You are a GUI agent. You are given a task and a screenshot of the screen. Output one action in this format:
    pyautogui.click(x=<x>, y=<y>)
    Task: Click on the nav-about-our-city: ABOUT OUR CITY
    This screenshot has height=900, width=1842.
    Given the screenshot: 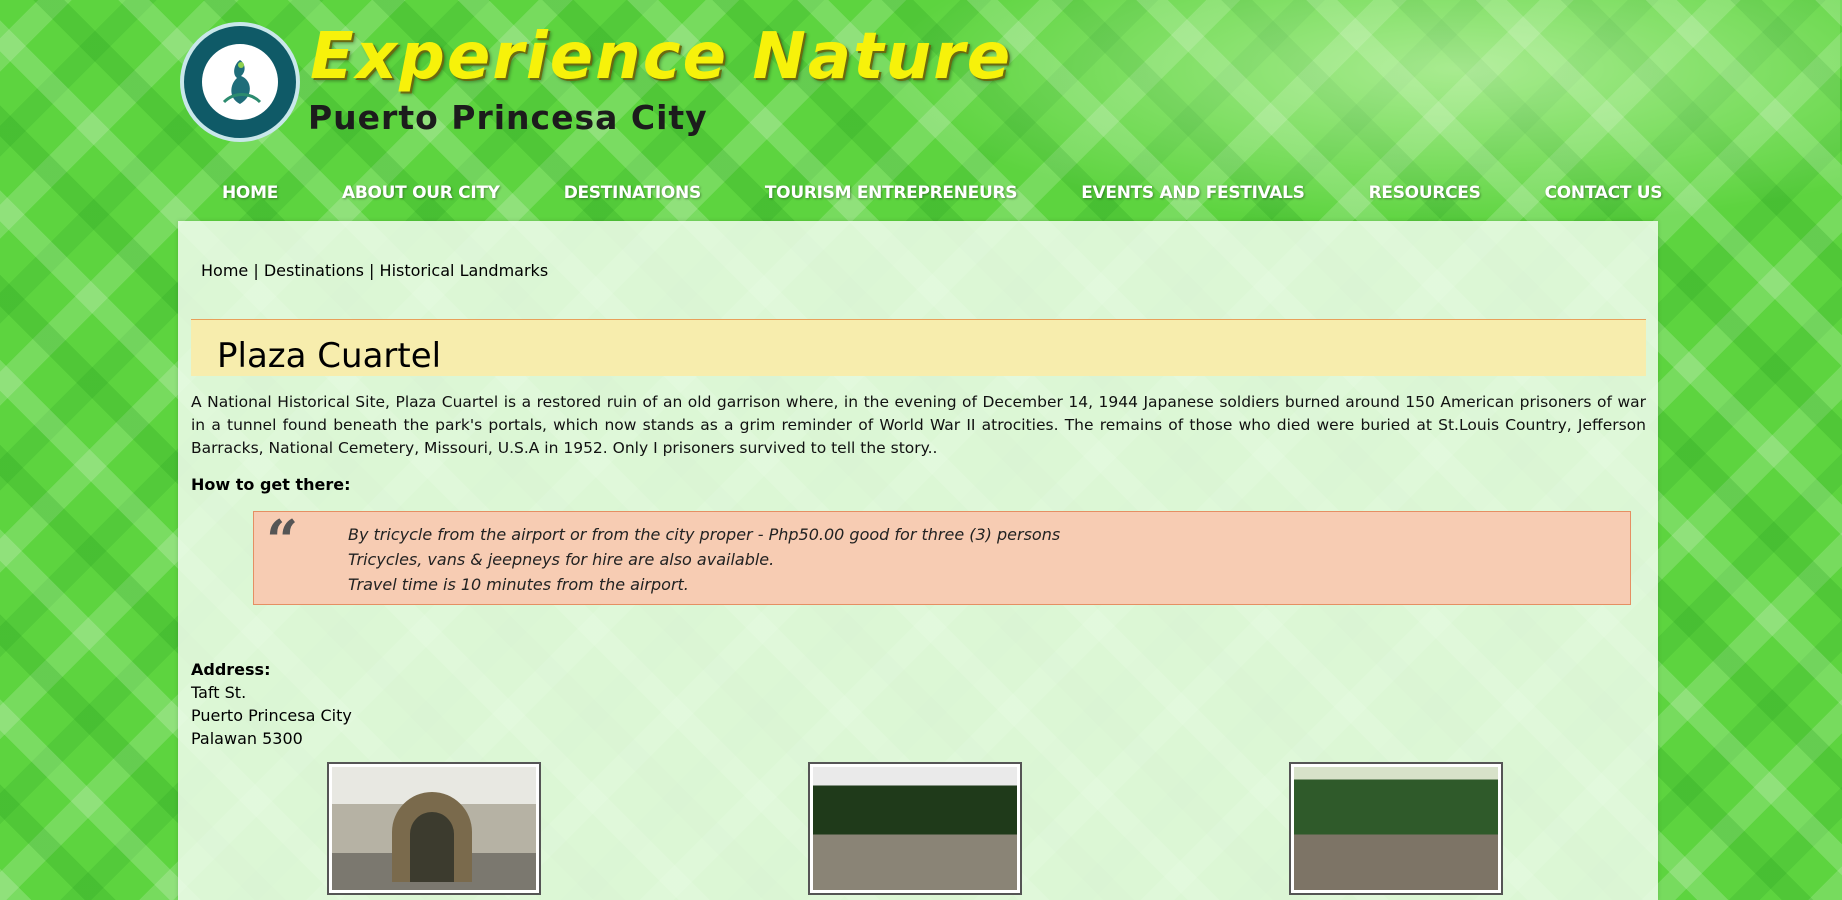 What is the action you would take?
    pyautogui.click(x=421, y=193)
    